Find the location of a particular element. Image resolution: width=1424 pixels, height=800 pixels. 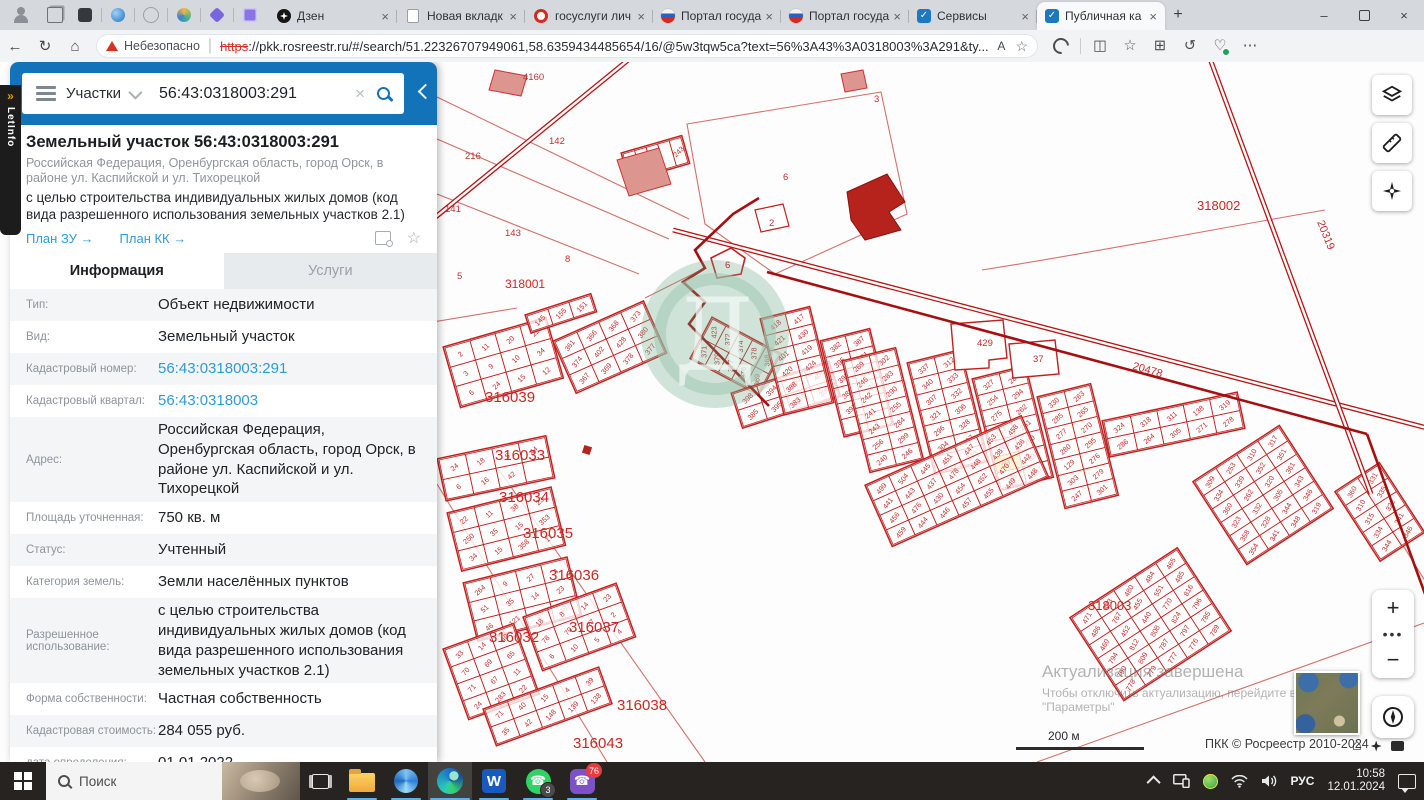

star-icon is located at coordinates (1376, 746).